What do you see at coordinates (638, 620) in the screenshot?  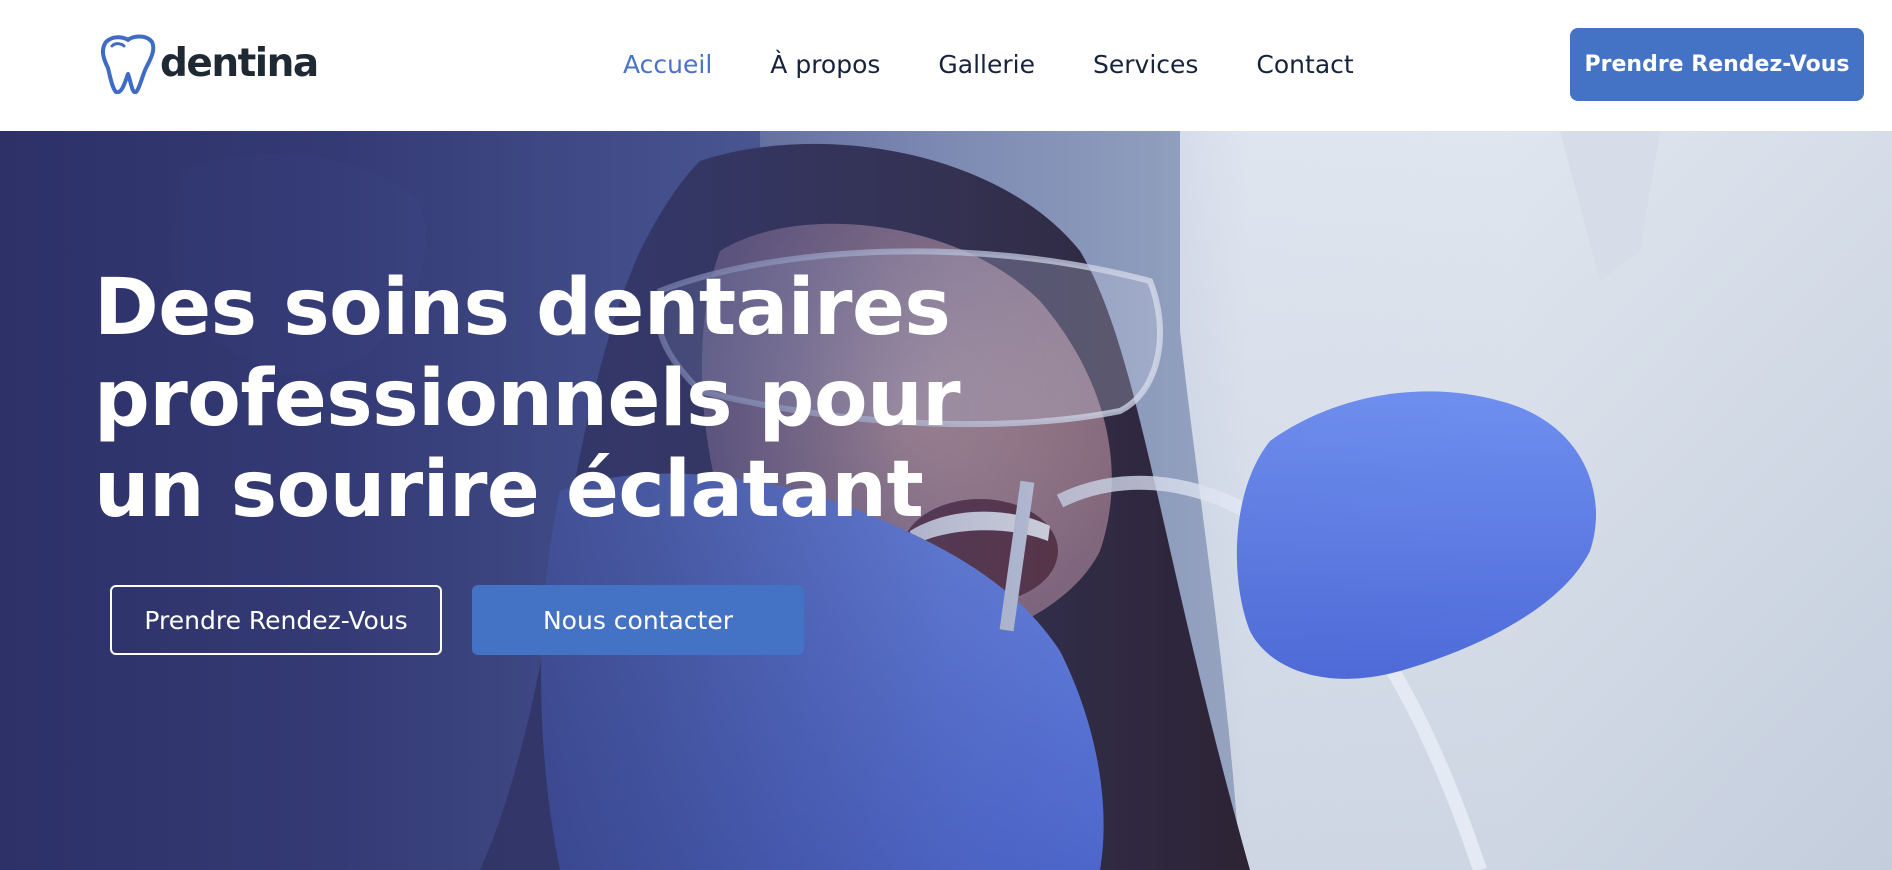 I see `hero-contact-button: Nous contacter` at bounding box center [638, 620].